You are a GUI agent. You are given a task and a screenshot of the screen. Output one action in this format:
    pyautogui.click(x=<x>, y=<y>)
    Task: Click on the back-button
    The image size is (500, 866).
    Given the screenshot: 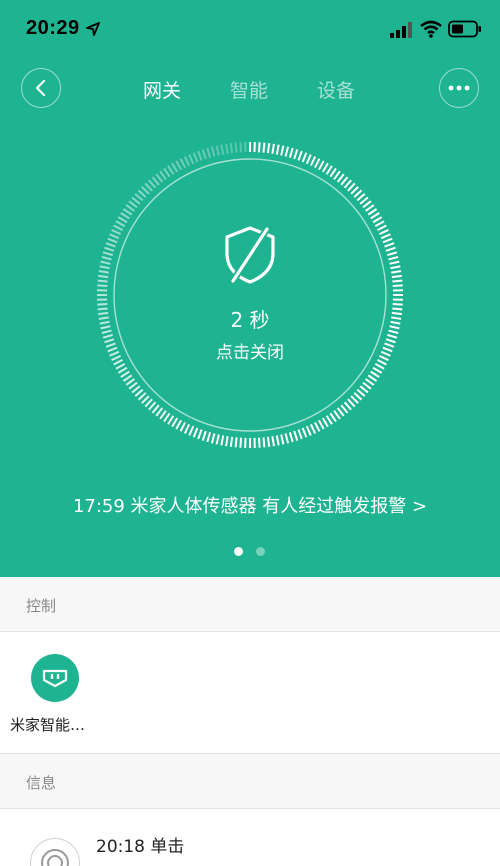 What is the action you would take?
    pyautogui.click(x=41, y=88)
    